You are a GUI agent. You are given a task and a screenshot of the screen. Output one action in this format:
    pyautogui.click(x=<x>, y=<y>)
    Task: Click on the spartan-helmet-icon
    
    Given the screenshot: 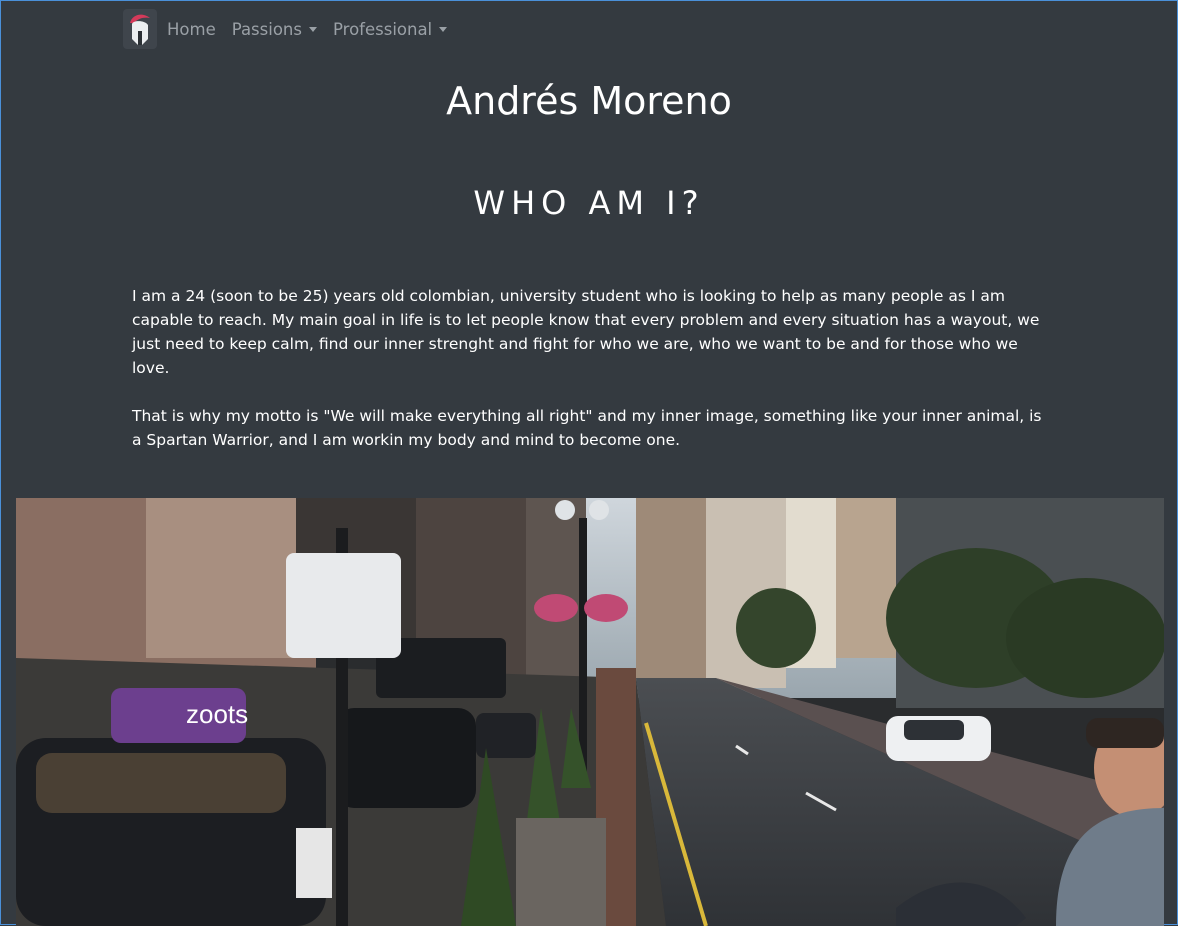 What is the action you would take?
    pyautogui.click(x=140, y=29)
    